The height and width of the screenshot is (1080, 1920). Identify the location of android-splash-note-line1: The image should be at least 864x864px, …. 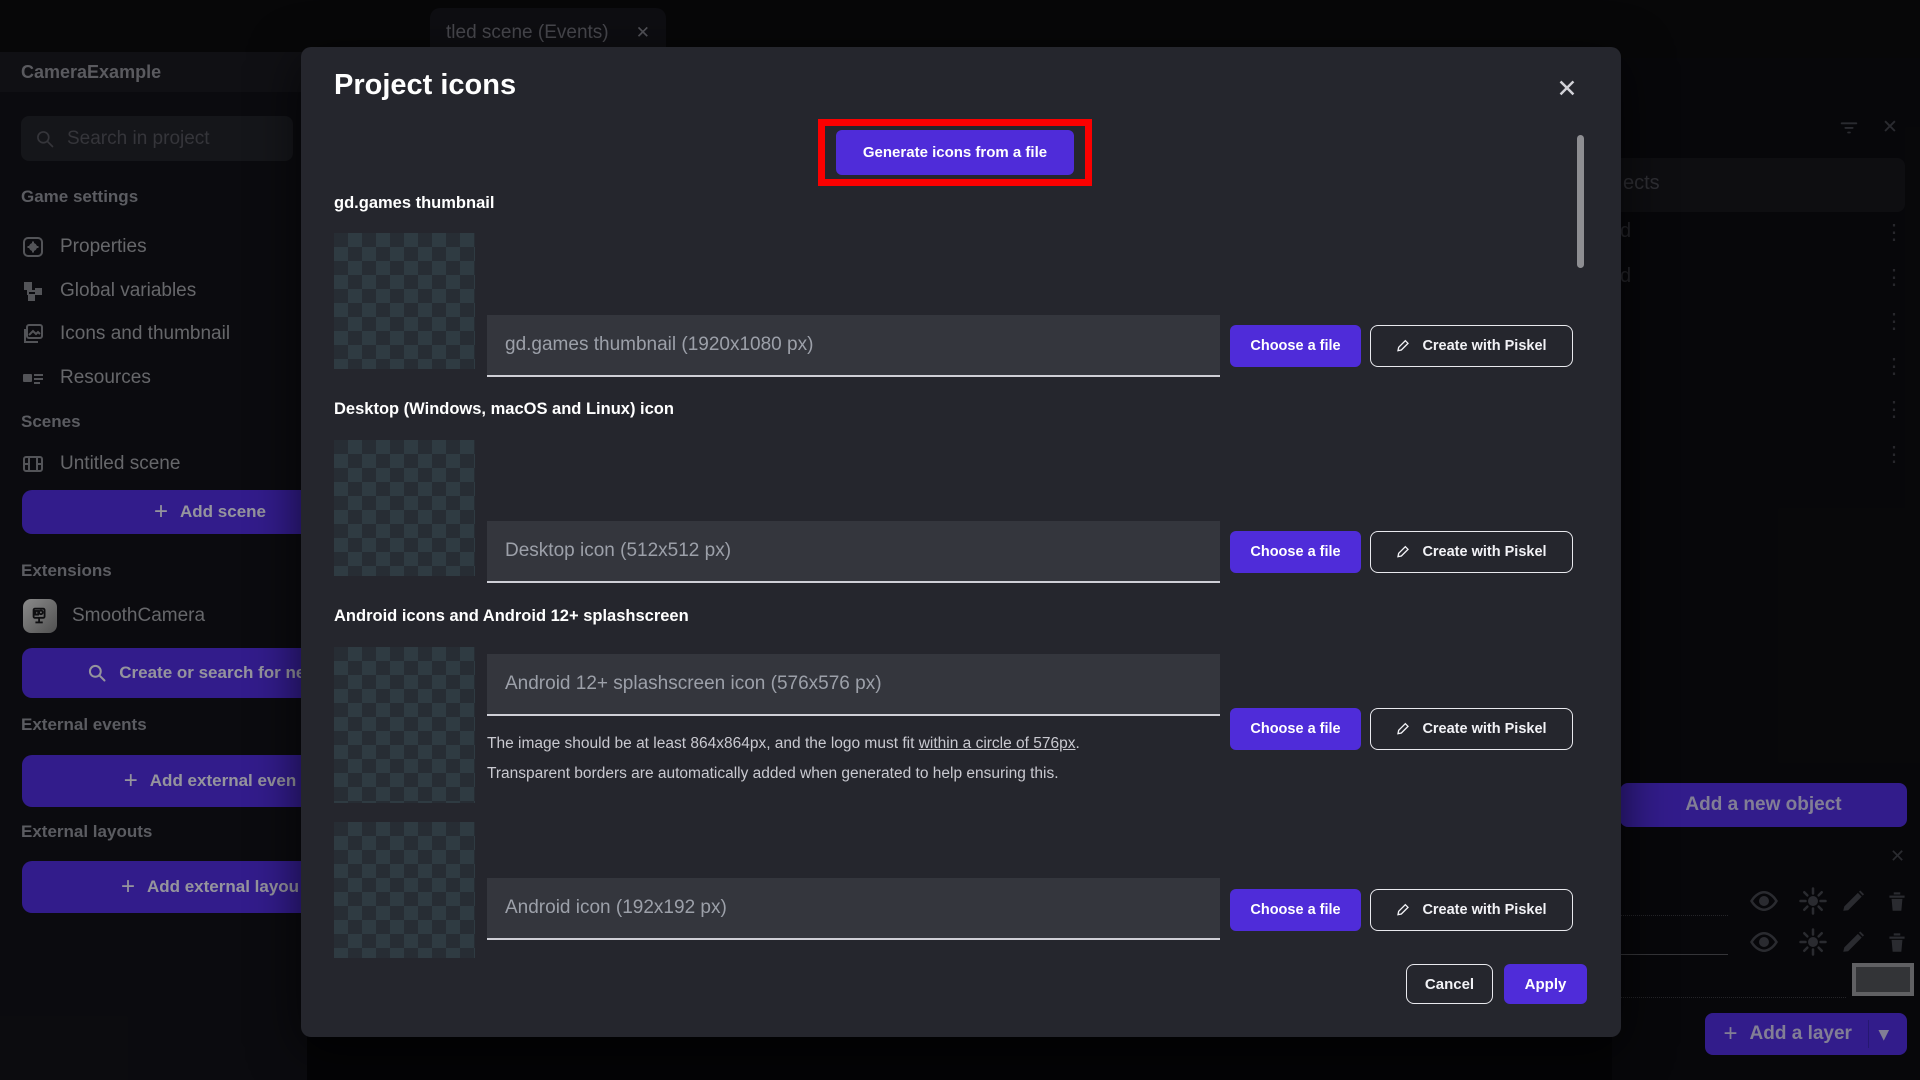
(783, 743).